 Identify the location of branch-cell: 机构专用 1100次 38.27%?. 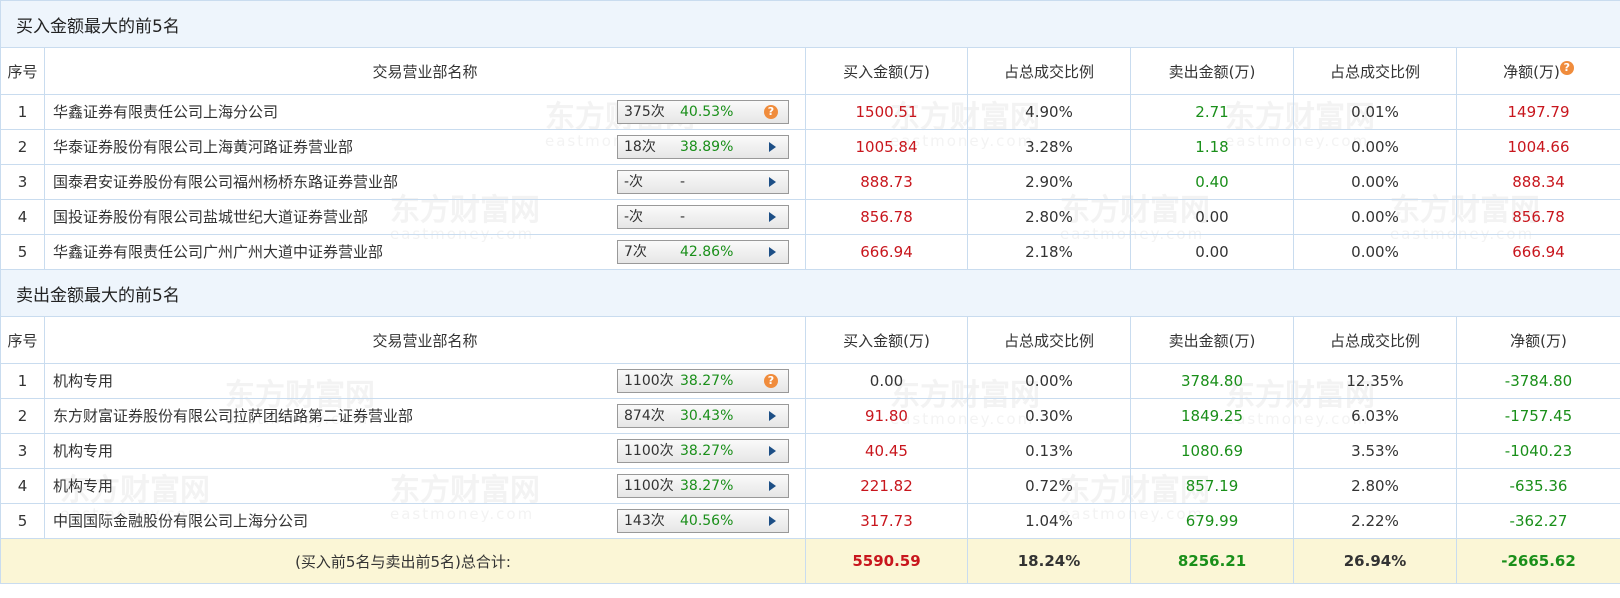
(425, 381).